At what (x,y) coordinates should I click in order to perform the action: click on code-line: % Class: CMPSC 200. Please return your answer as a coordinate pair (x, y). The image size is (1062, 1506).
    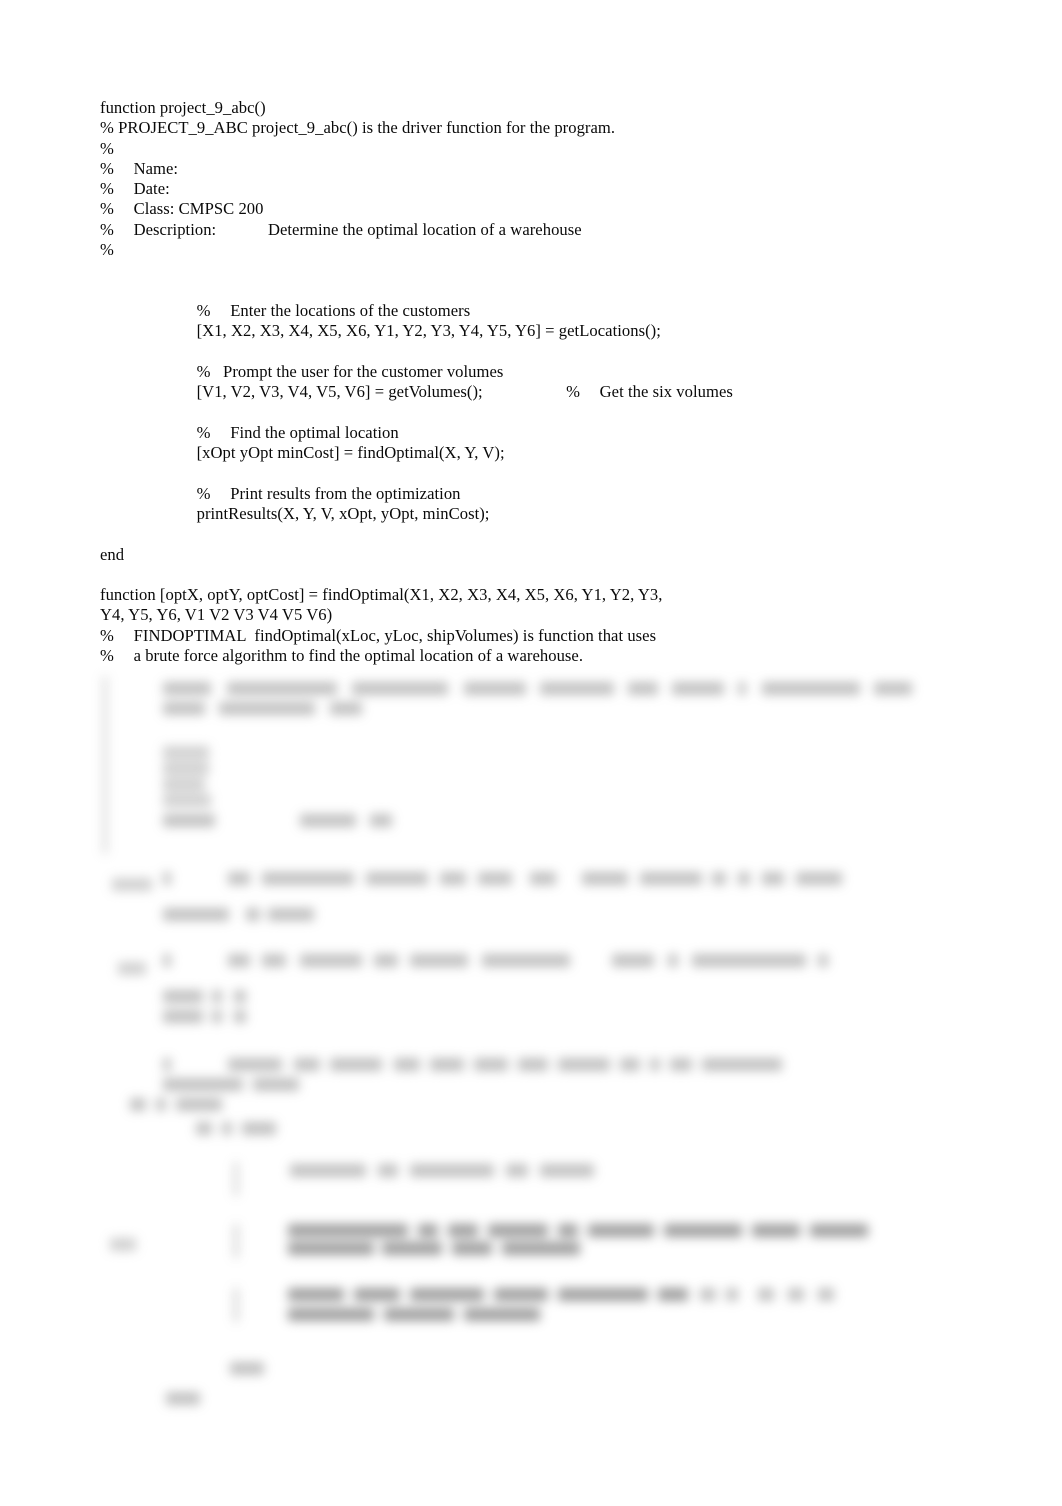
    Looking at the image, I should click on (182, 209).